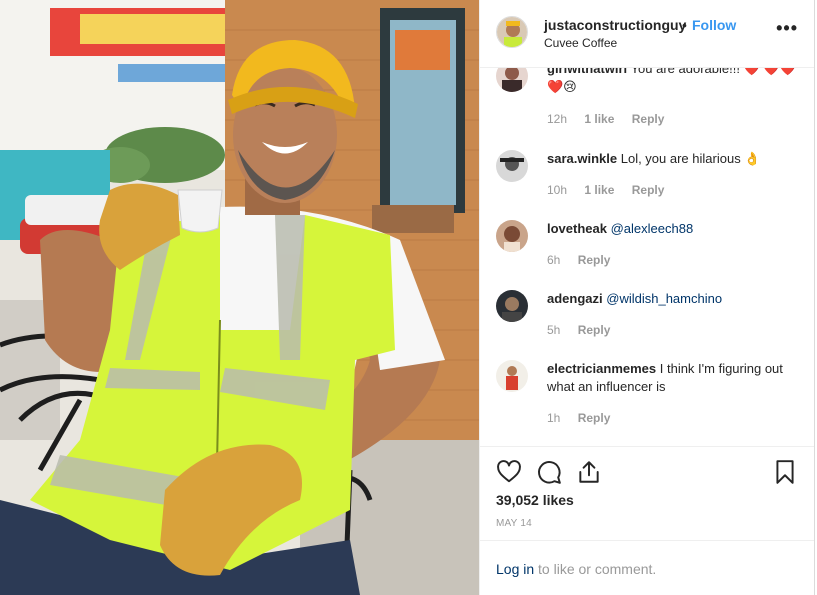 The height and width of the screenshot is (595, 817). What do you see at coordinates (601, 368) in the screenshot?
I see `comment-username: electricianmemes` at bounding box center [601, 368].